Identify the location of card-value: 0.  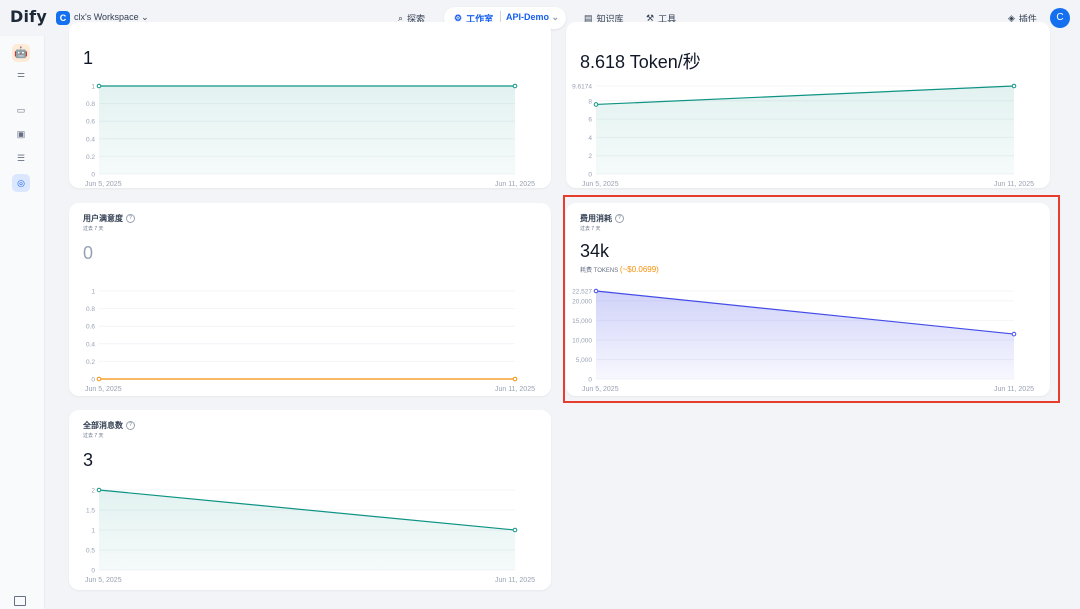
(88, 253).